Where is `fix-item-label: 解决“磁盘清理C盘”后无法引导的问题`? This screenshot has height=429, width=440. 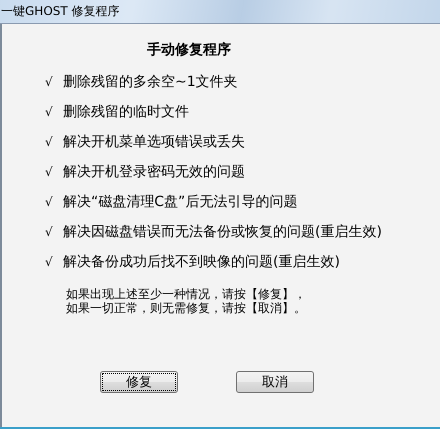
fix-item-label: 解决“磁盘清理C盘”后无法引导的问题 is located at coordinates (180, 202).